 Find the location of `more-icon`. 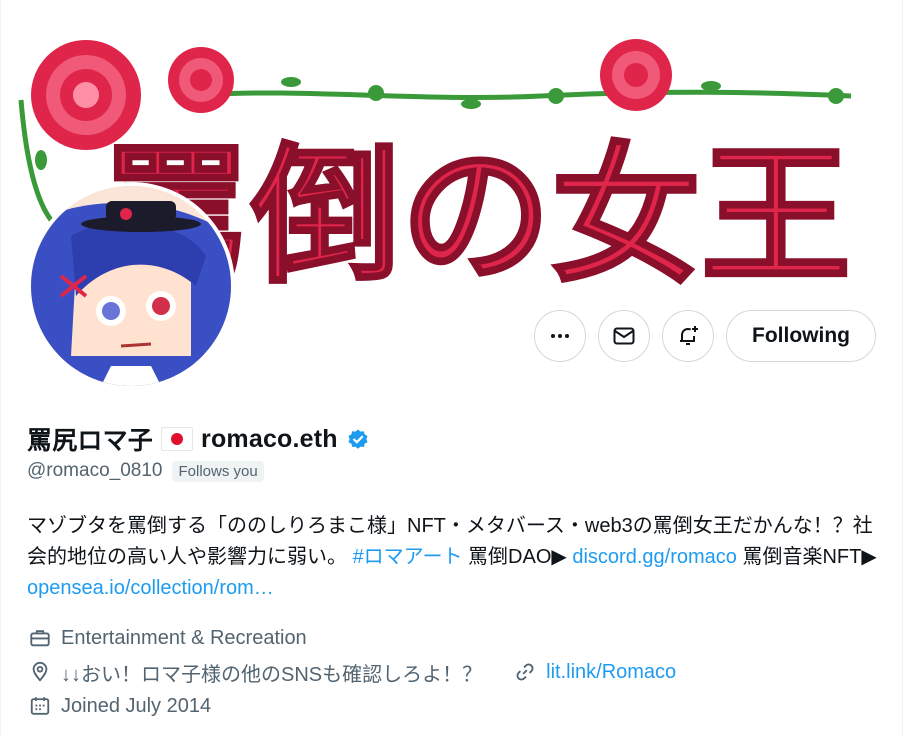

more-icon is located at coordinates (560, 336).